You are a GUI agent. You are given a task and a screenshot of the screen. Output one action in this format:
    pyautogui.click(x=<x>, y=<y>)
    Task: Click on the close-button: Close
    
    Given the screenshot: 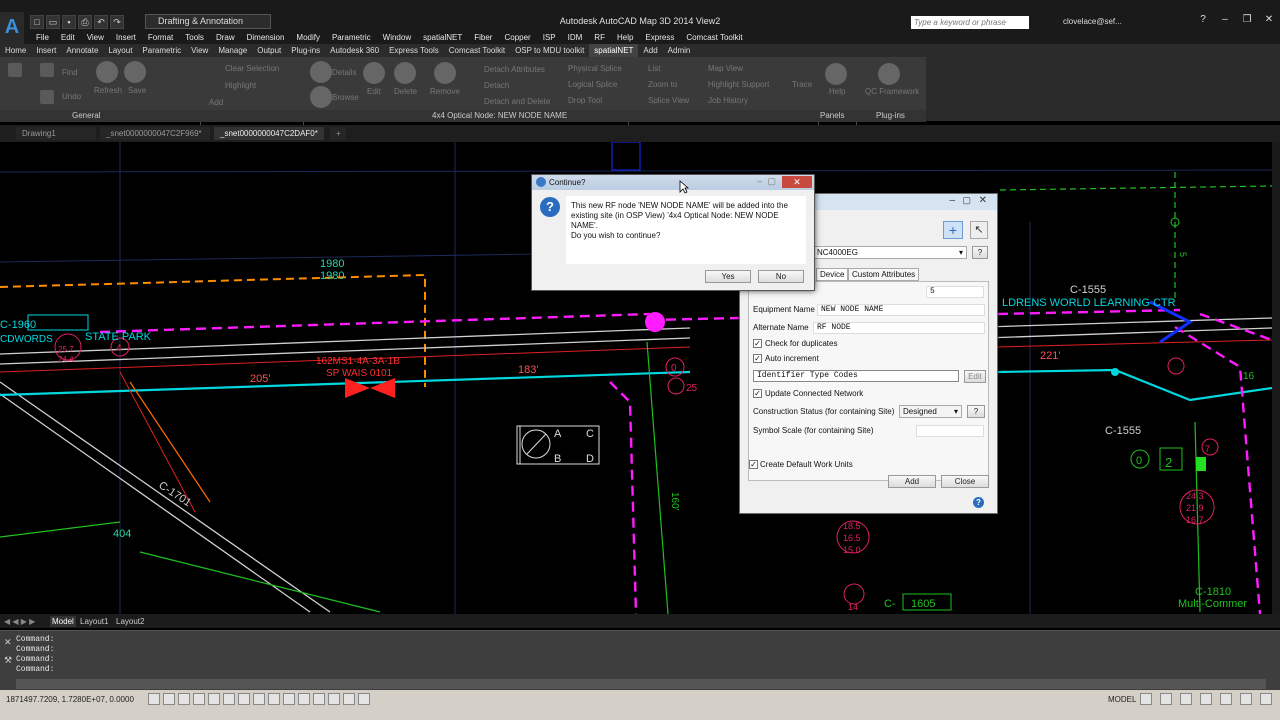 What is the action you would take?
    pyautogui.click(x=965, y=481)
    